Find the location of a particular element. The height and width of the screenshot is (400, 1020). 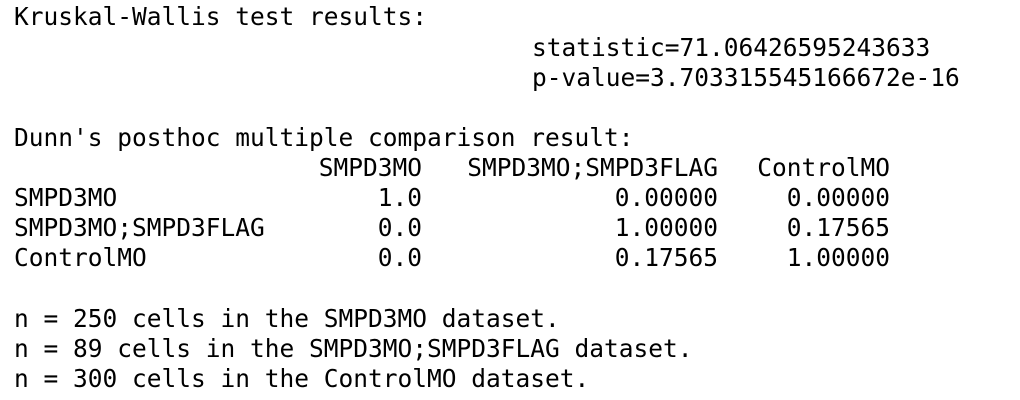

column-header: SMPD3MO is located at coordinates (370, 167).